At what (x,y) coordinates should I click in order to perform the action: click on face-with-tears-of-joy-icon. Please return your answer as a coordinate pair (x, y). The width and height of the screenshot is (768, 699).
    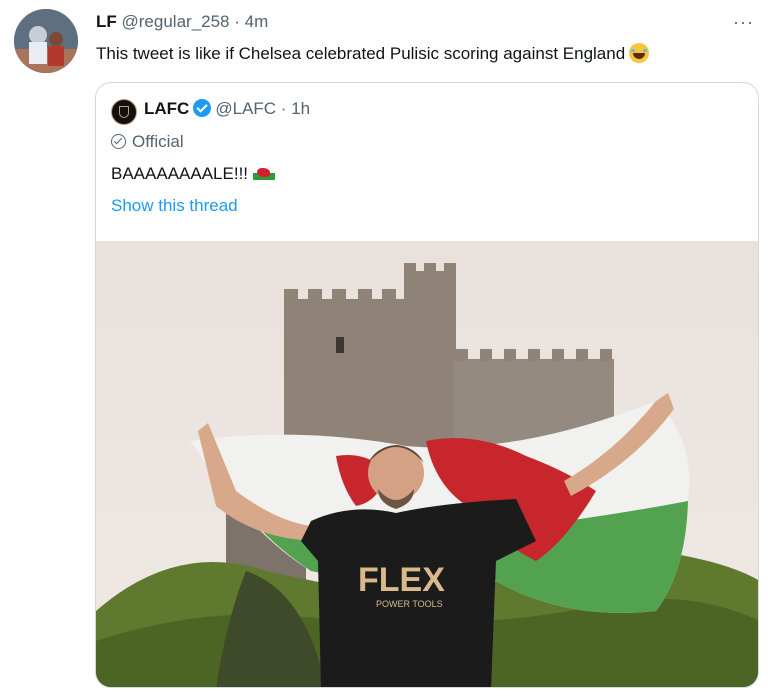
    Looking at the image, I should click on (639, 53).